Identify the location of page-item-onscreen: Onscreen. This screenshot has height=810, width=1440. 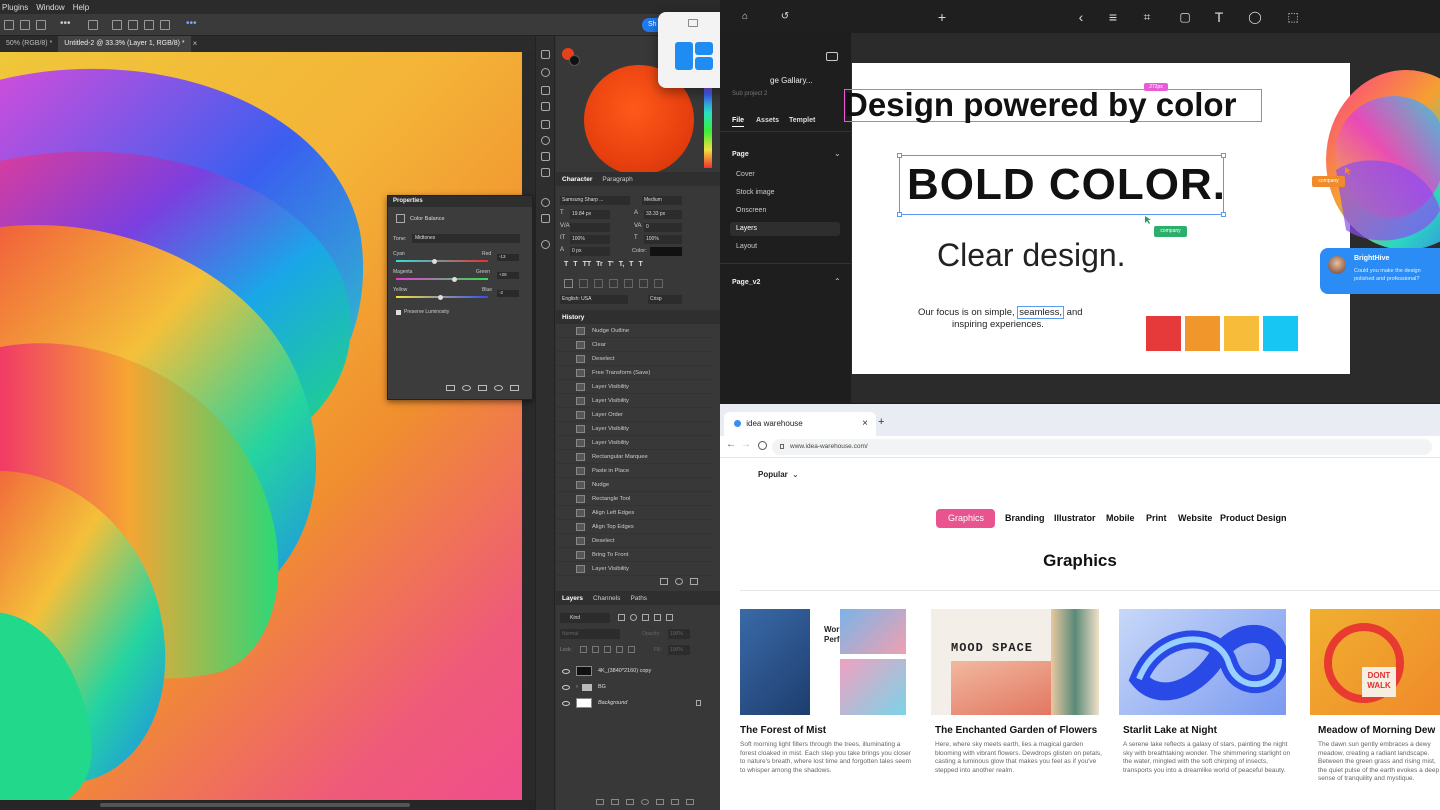
(785, 211).